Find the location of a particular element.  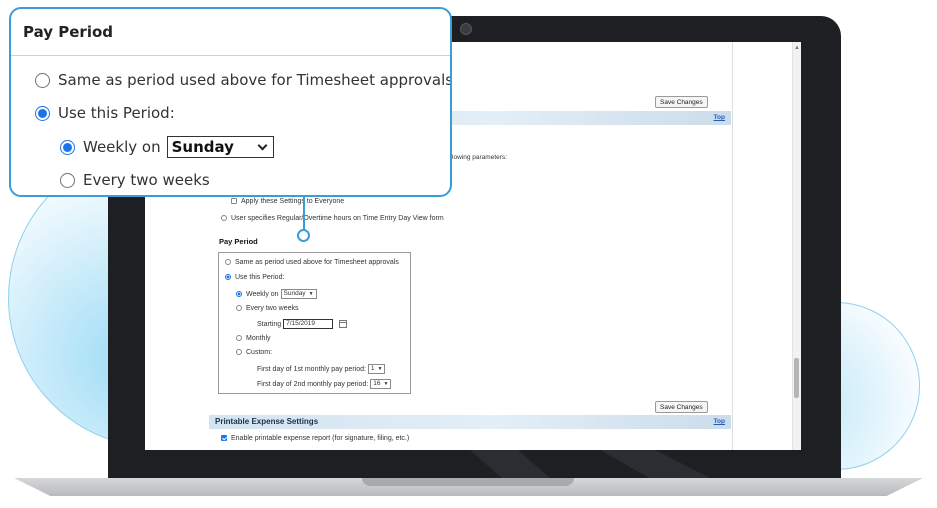

callout-anchor-dot is located at coordinates (303, 235).